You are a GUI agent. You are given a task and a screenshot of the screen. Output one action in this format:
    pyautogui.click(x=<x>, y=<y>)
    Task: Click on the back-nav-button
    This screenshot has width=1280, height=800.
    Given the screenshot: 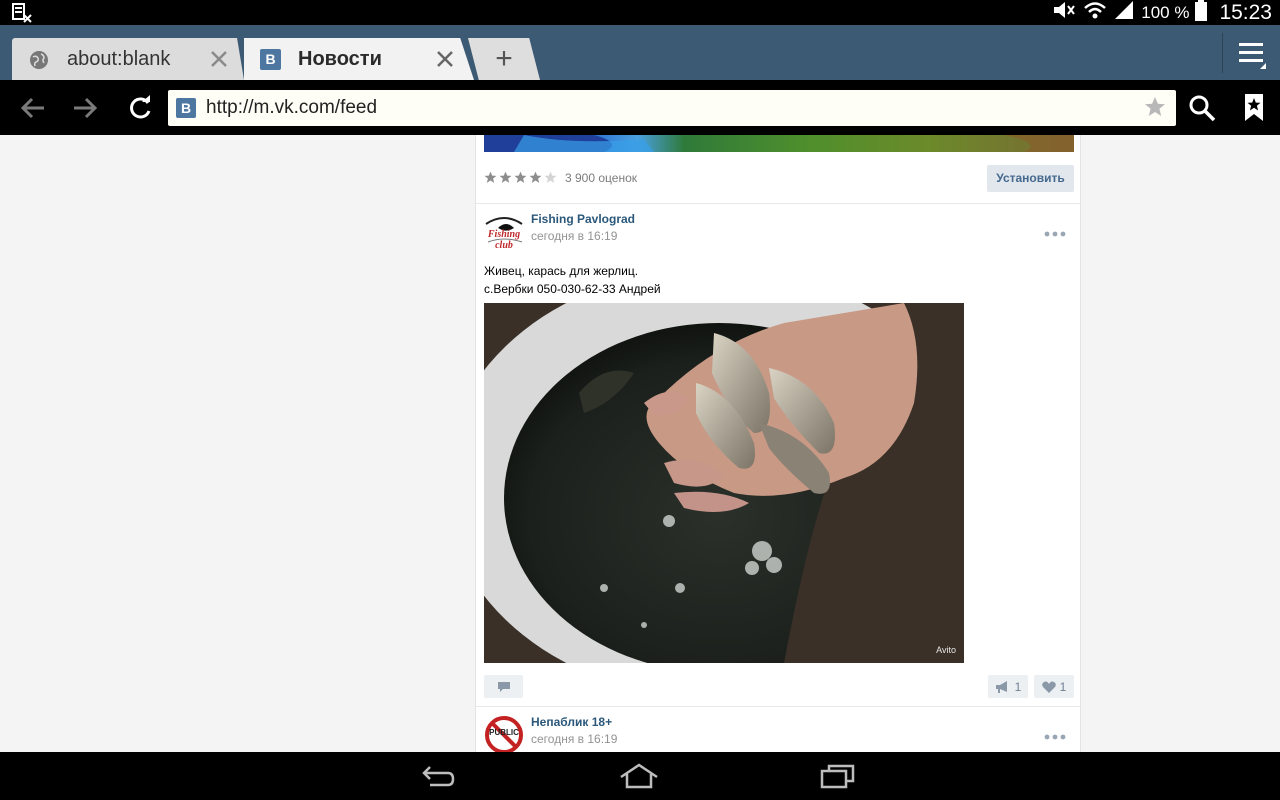 What is the action you would take?
    pyautogui.click(x=438, y=776)
    